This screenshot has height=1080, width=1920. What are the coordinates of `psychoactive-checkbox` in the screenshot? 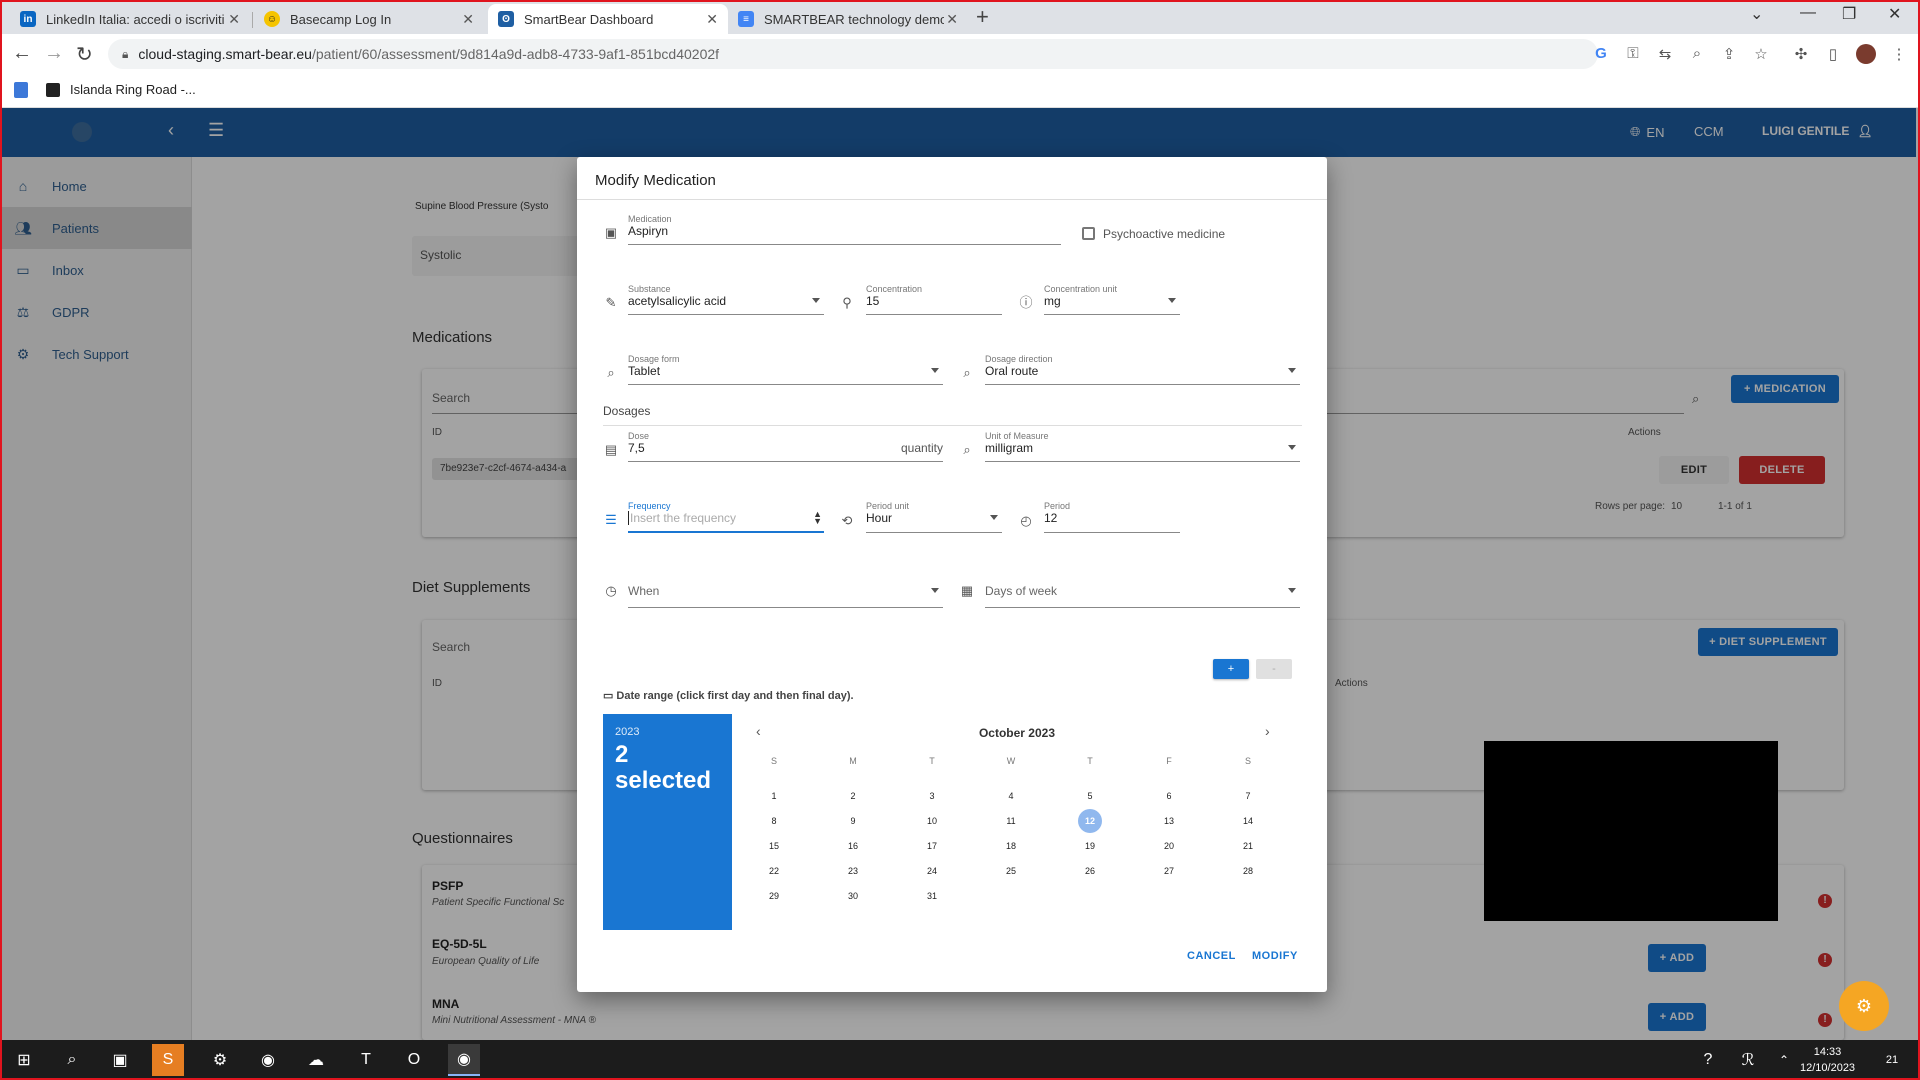 It's located at (1088, 233).